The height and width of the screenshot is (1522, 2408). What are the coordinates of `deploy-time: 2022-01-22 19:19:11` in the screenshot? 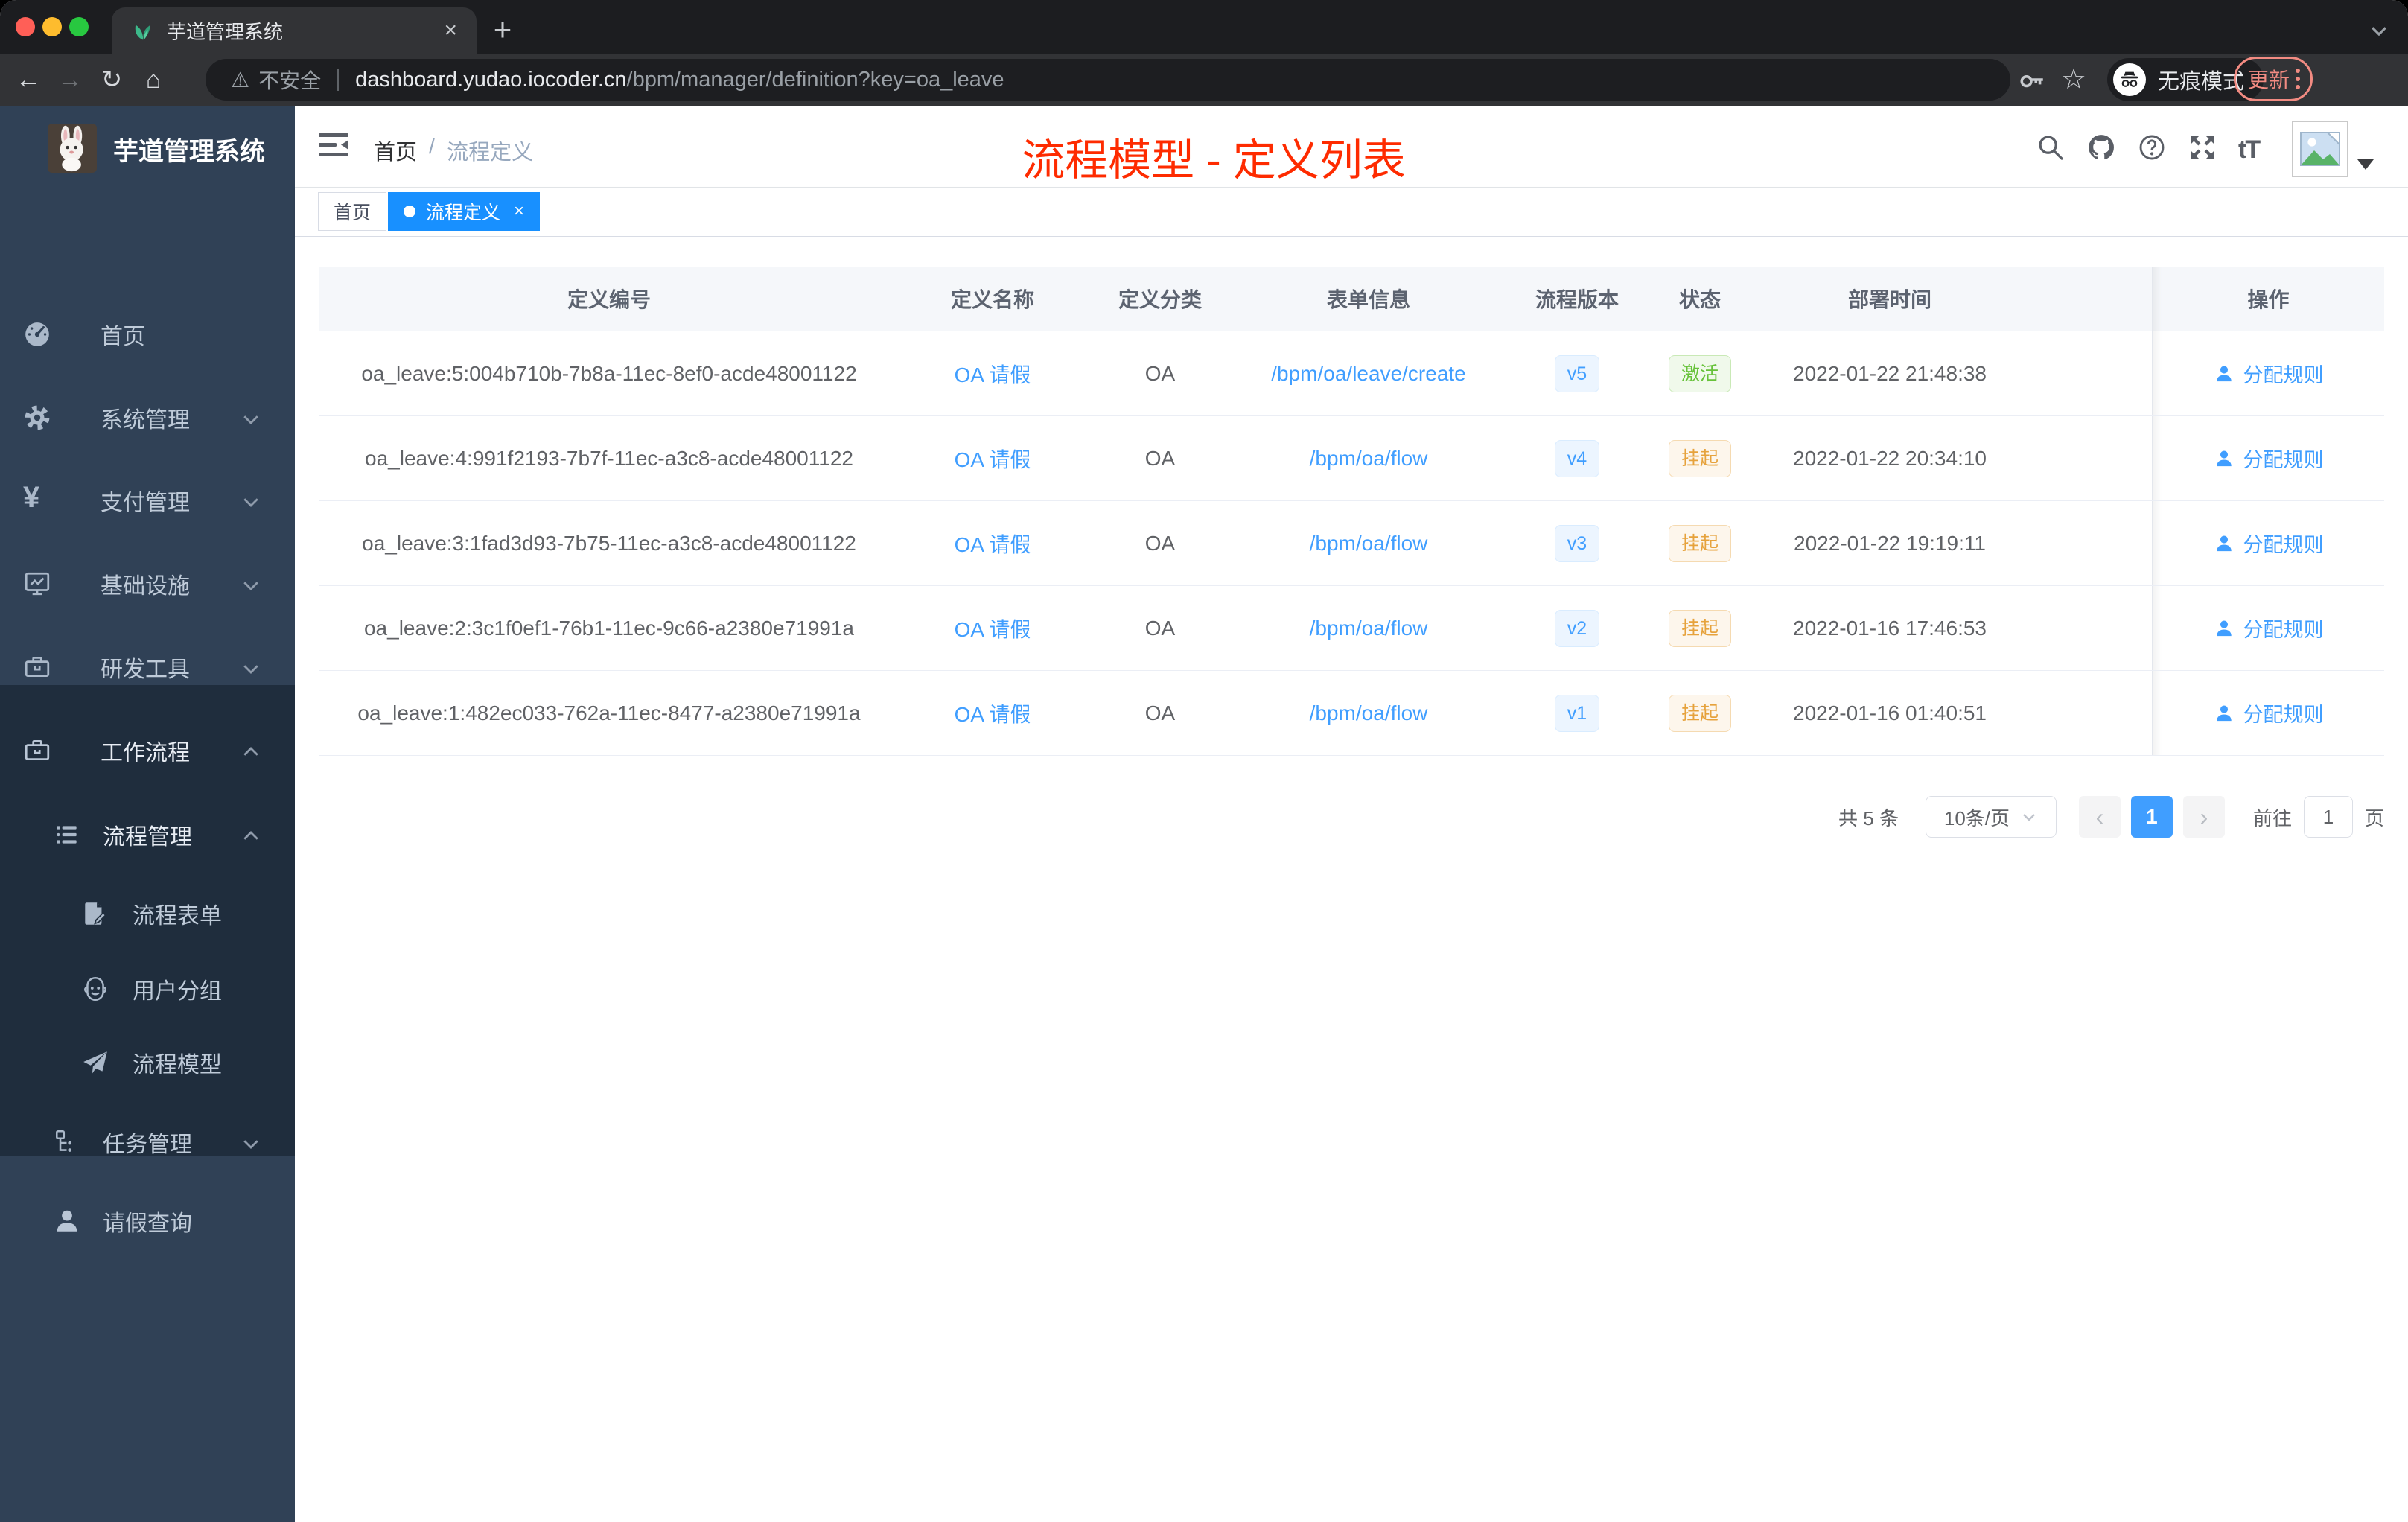 It's located at (1890, 543).